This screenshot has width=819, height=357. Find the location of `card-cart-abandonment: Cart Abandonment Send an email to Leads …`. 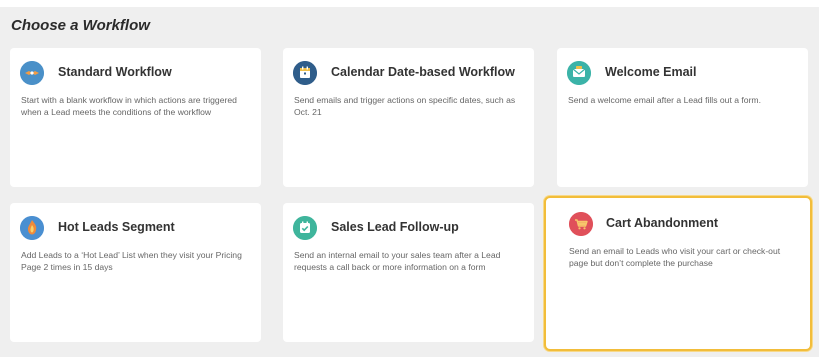

card-cart-abandonment: Cart Abandonment Send an email to Leads … is located at coordinates (678, 273).